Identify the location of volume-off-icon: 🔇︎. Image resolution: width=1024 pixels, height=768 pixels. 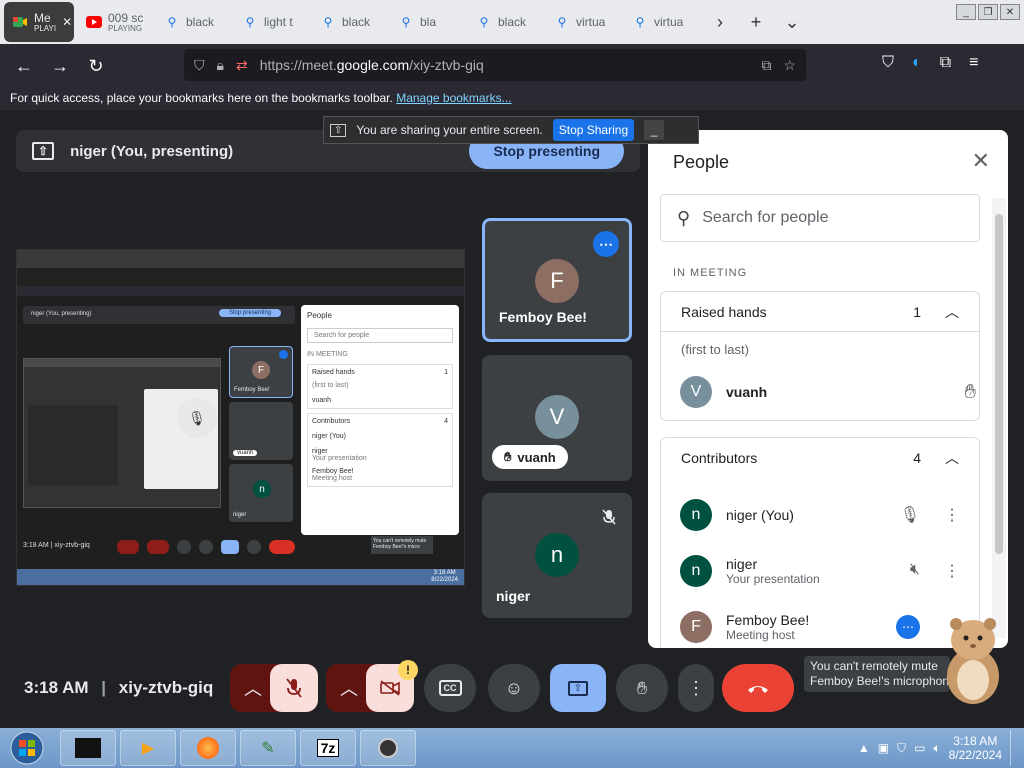
(915, 571).